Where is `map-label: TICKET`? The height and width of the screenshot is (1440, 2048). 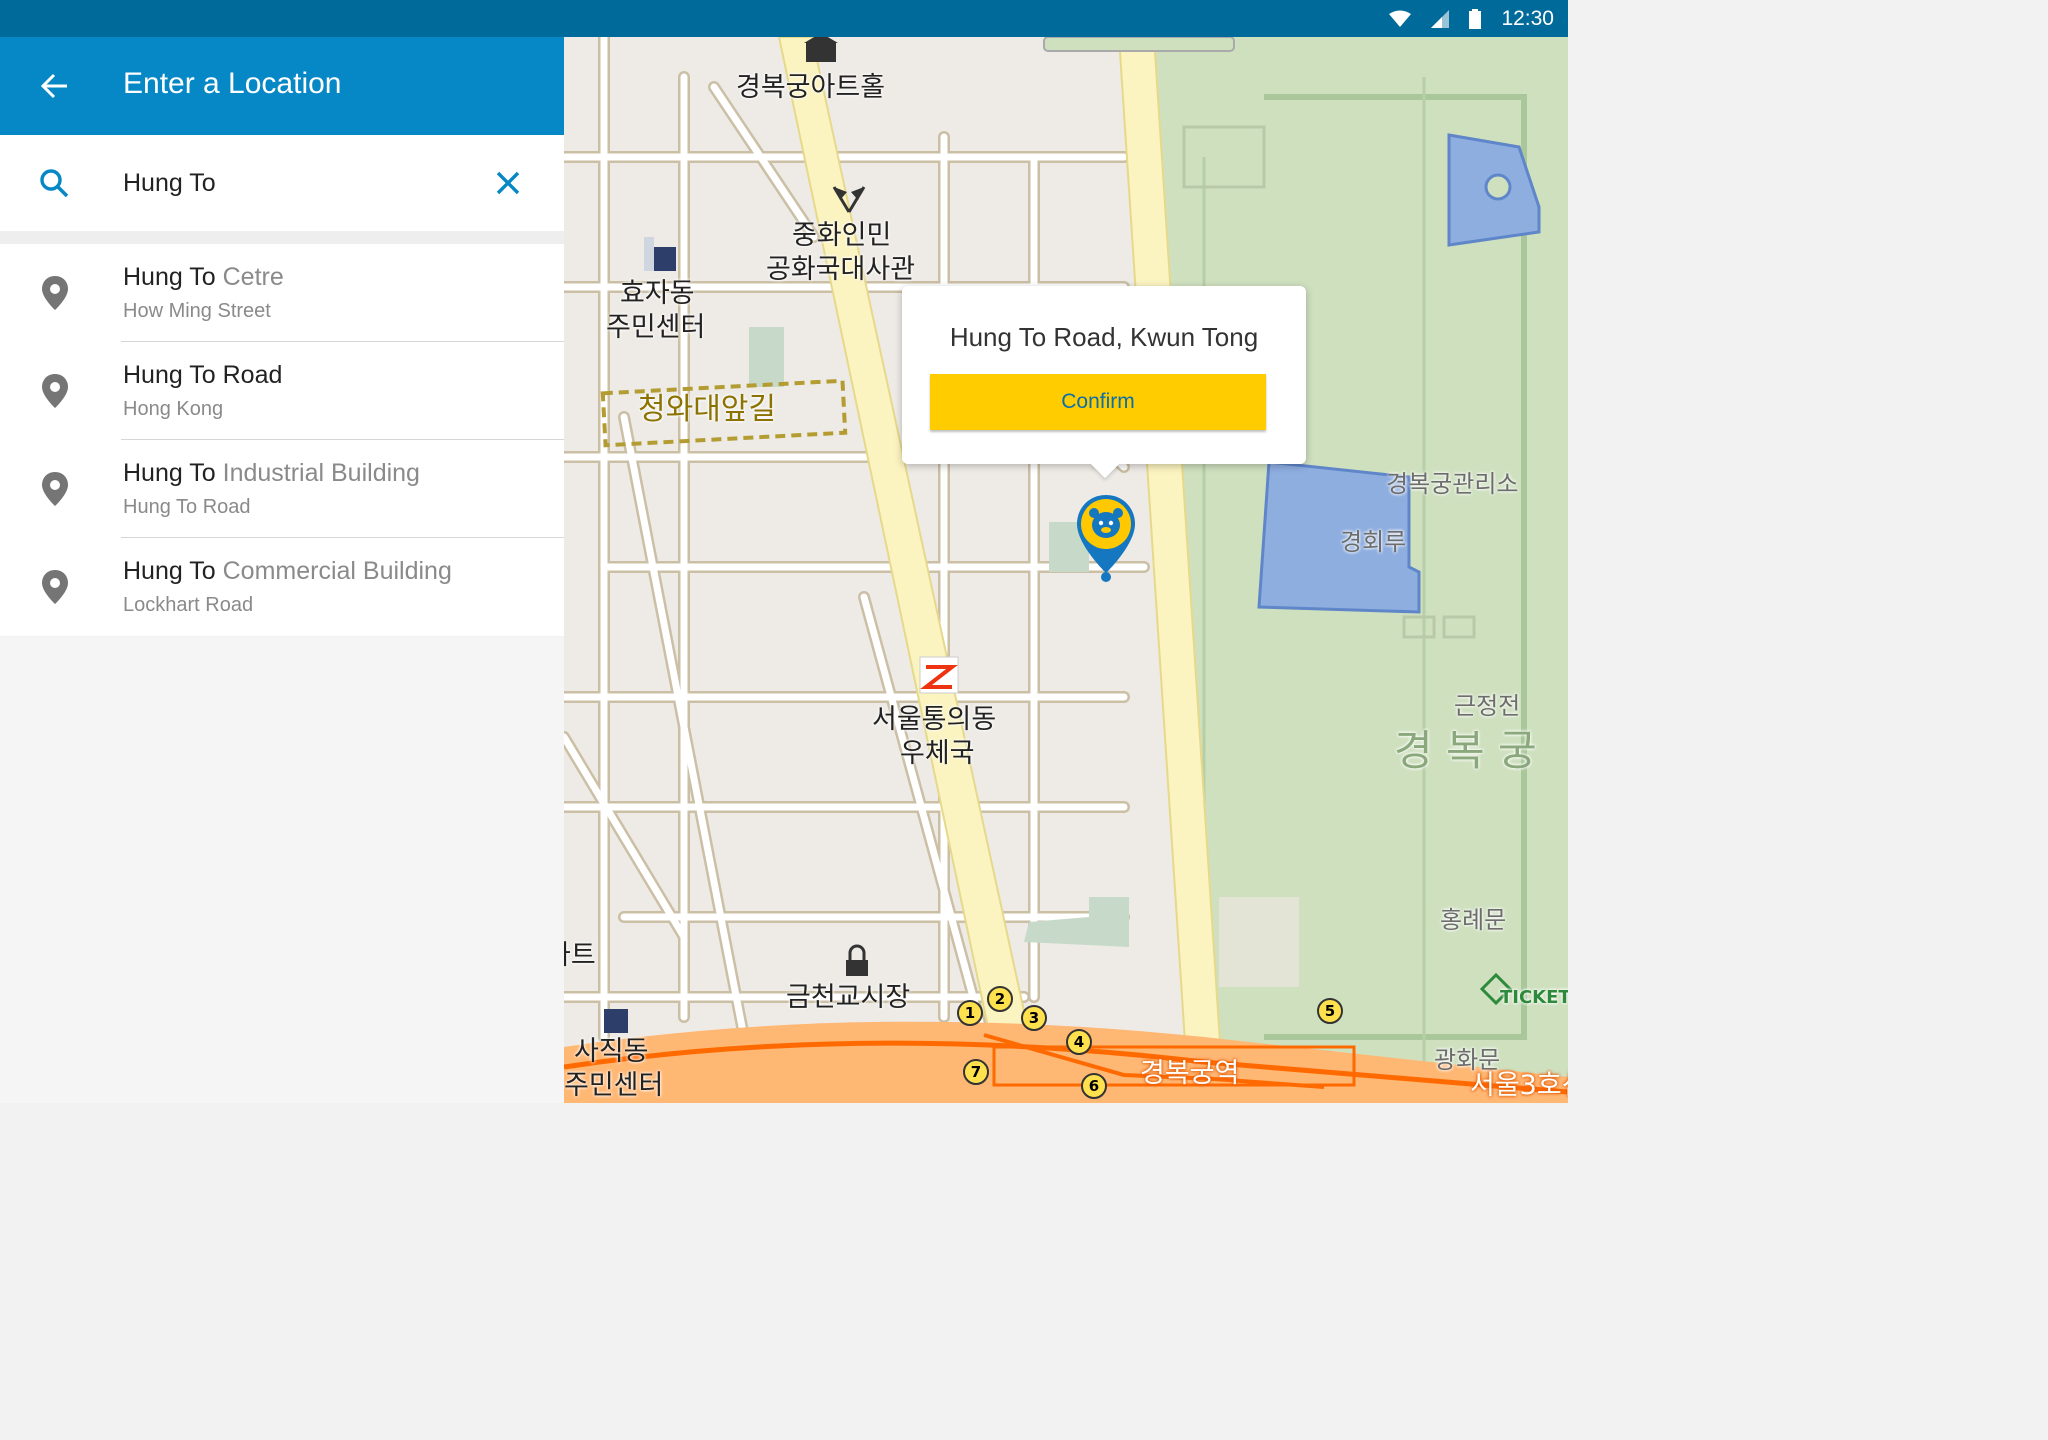
map-label: TICKET is located at coordinates (1534, 997).